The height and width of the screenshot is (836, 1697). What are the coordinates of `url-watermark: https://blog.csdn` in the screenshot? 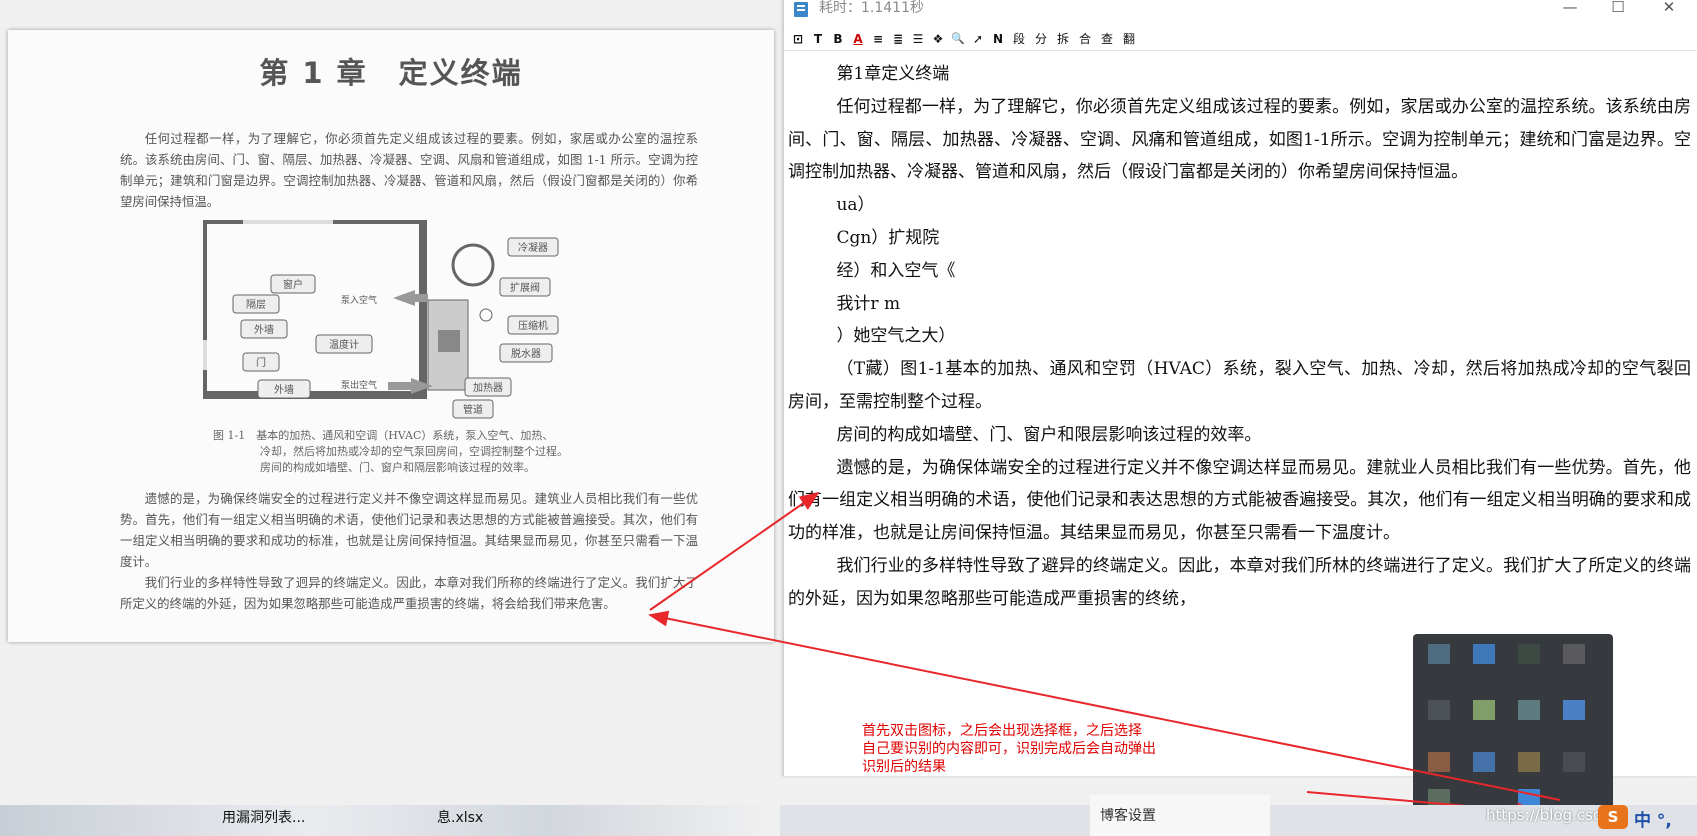 It's located at (1549, 815).